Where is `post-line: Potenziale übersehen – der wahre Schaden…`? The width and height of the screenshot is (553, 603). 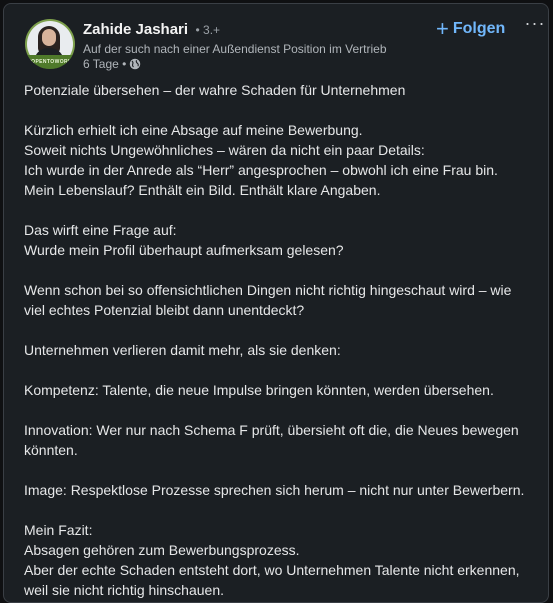 post-line: Potenziale übersehen – der wahre Schaden… is located at coordinates (215, 90).